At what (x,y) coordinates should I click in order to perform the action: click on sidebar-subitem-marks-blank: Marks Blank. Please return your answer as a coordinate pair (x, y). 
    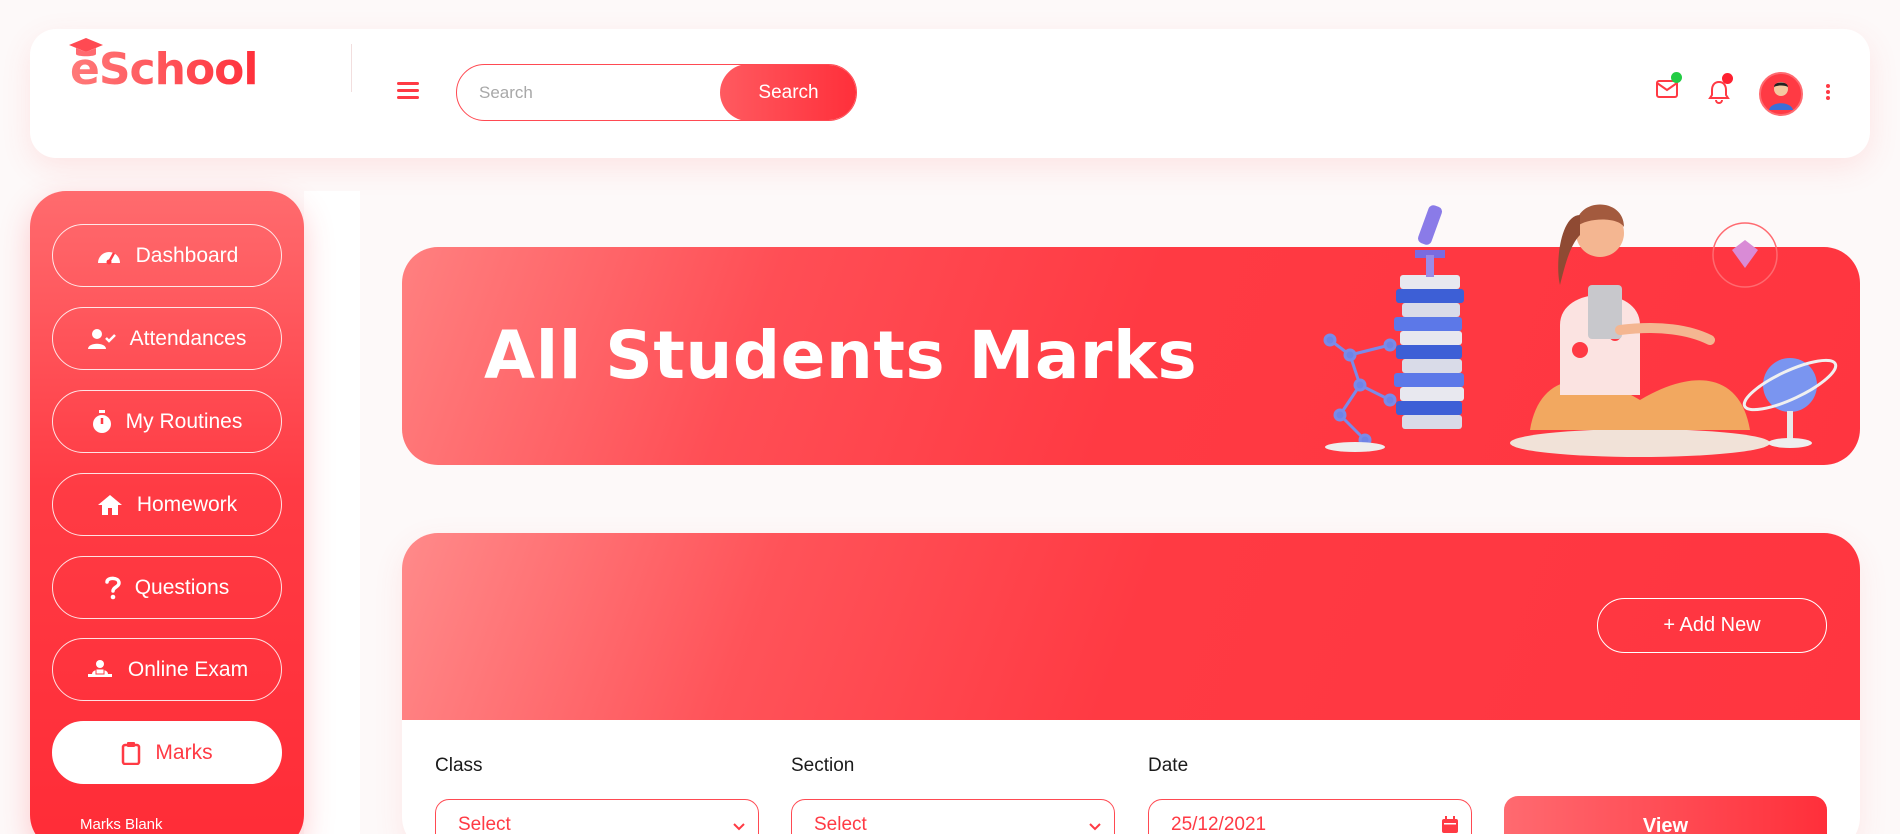
    Looking at the image, I should click on (121, 824).